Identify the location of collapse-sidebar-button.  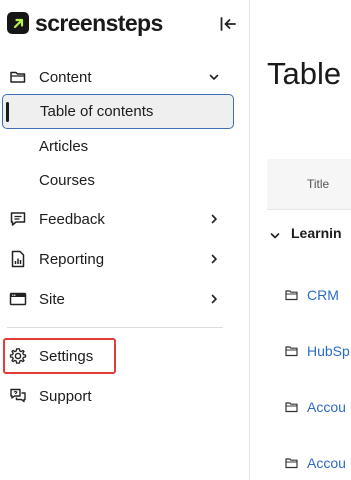
(228, 24).